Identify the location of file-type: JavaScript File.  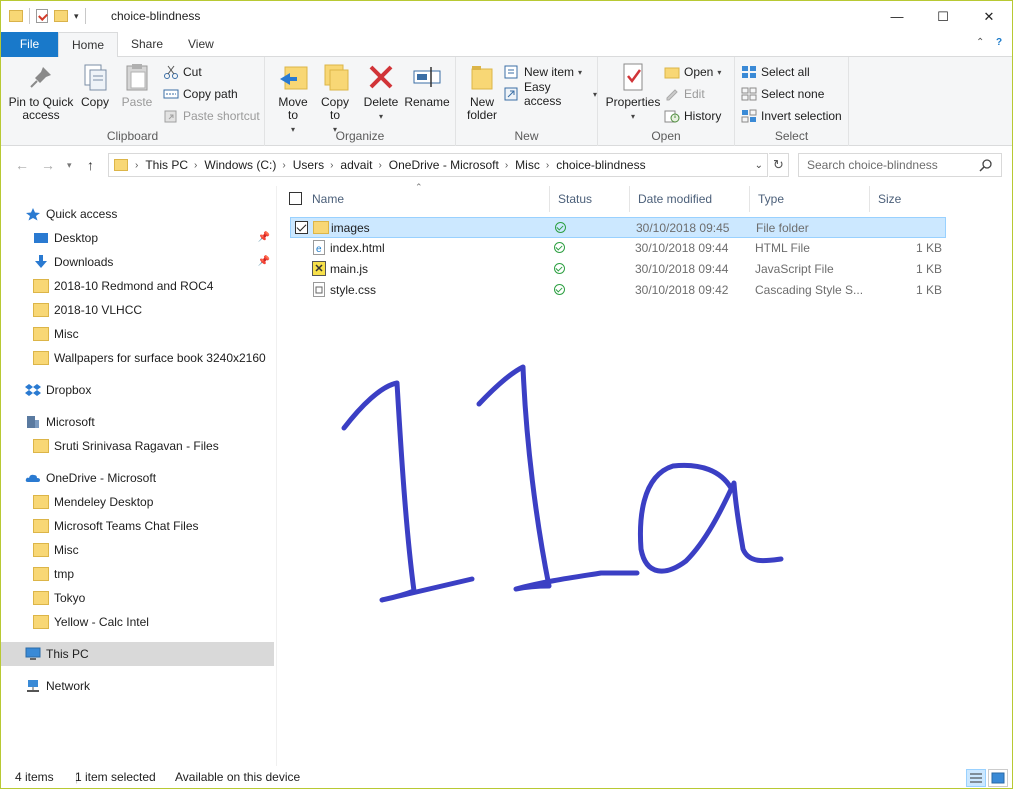
(794, 269).